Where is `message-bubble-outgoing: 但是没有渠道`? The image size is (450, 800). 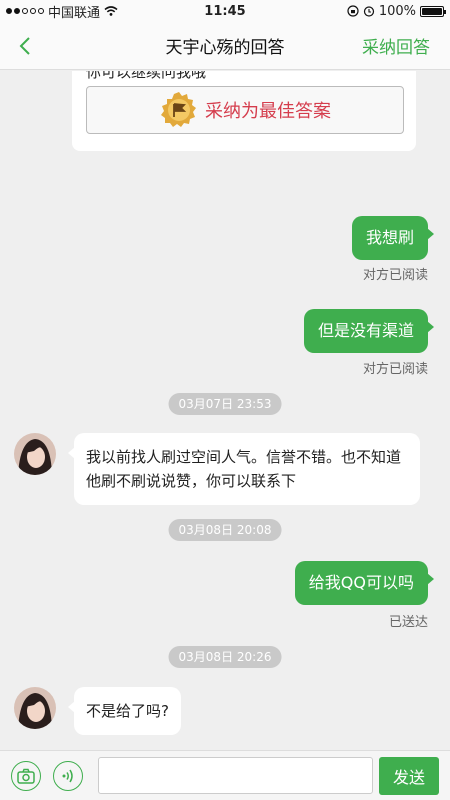 message-bubble-outgoing: 但是没有渠道 is located at coordinates (369, 331).